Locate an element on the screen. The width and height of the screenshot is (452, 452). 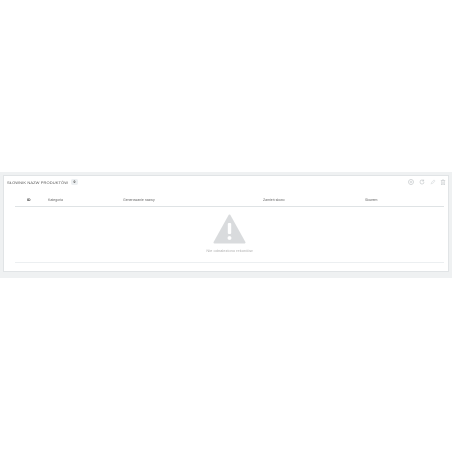
warning-icon is located at coordinates (229, 229).